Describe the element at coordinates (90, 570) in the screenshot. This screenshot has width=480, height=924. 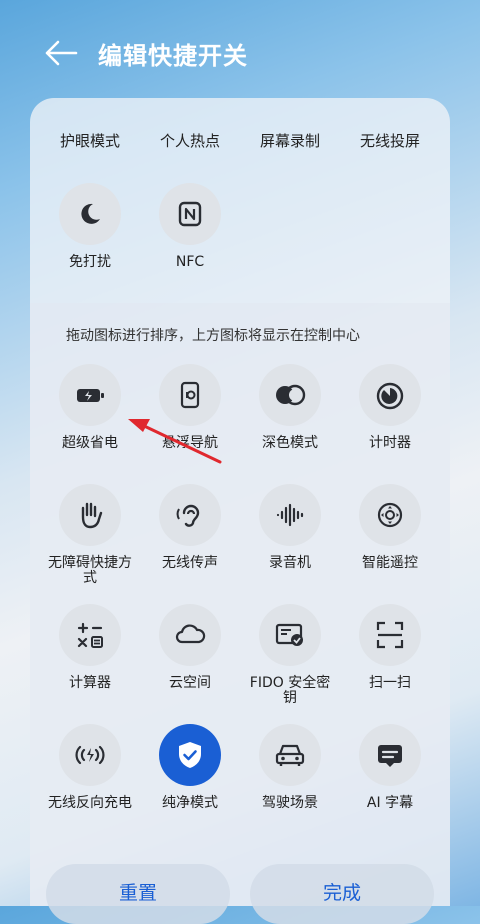
I see `tile-label: 无障碍快捷方式` at that location.